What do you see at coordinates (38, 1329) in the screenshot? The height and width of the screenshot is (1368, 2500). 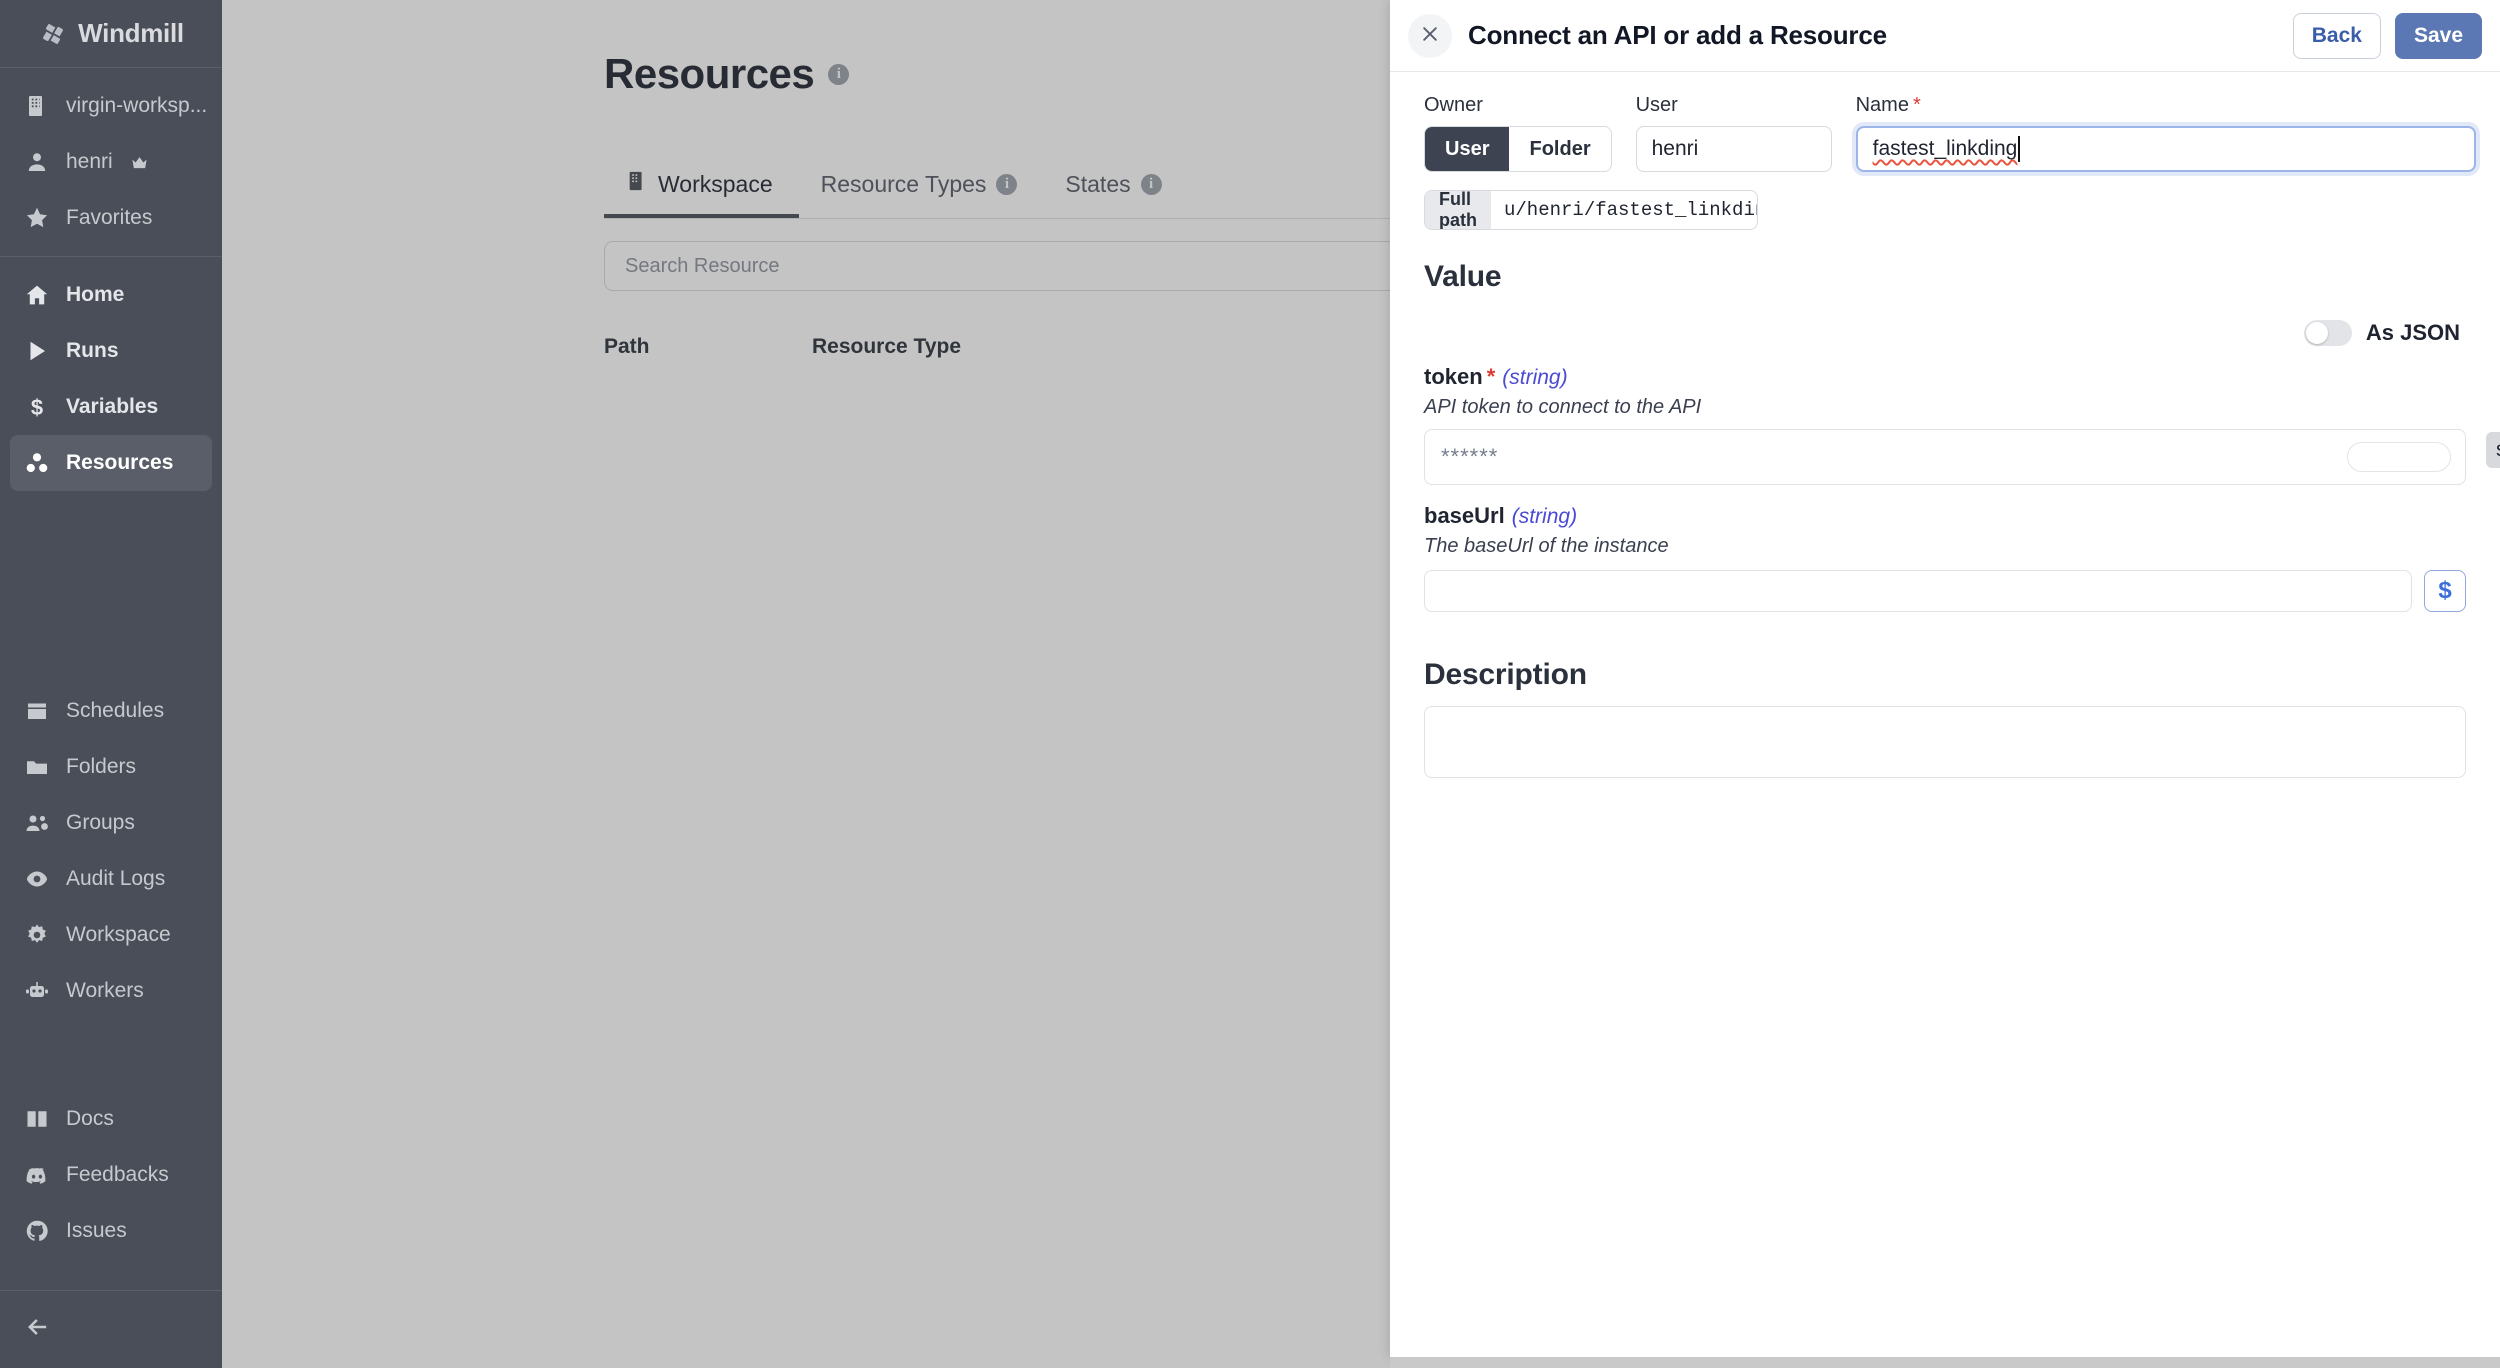 I see `arrow-left-icon` at bounding box center [38, 1329].